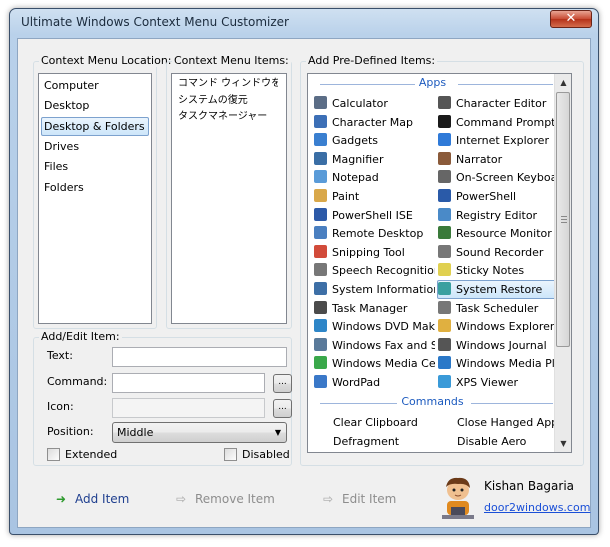 The width and height of the screenshot is (610, 547). I want to click on app-item-label: Character Map, so click(373, 122).